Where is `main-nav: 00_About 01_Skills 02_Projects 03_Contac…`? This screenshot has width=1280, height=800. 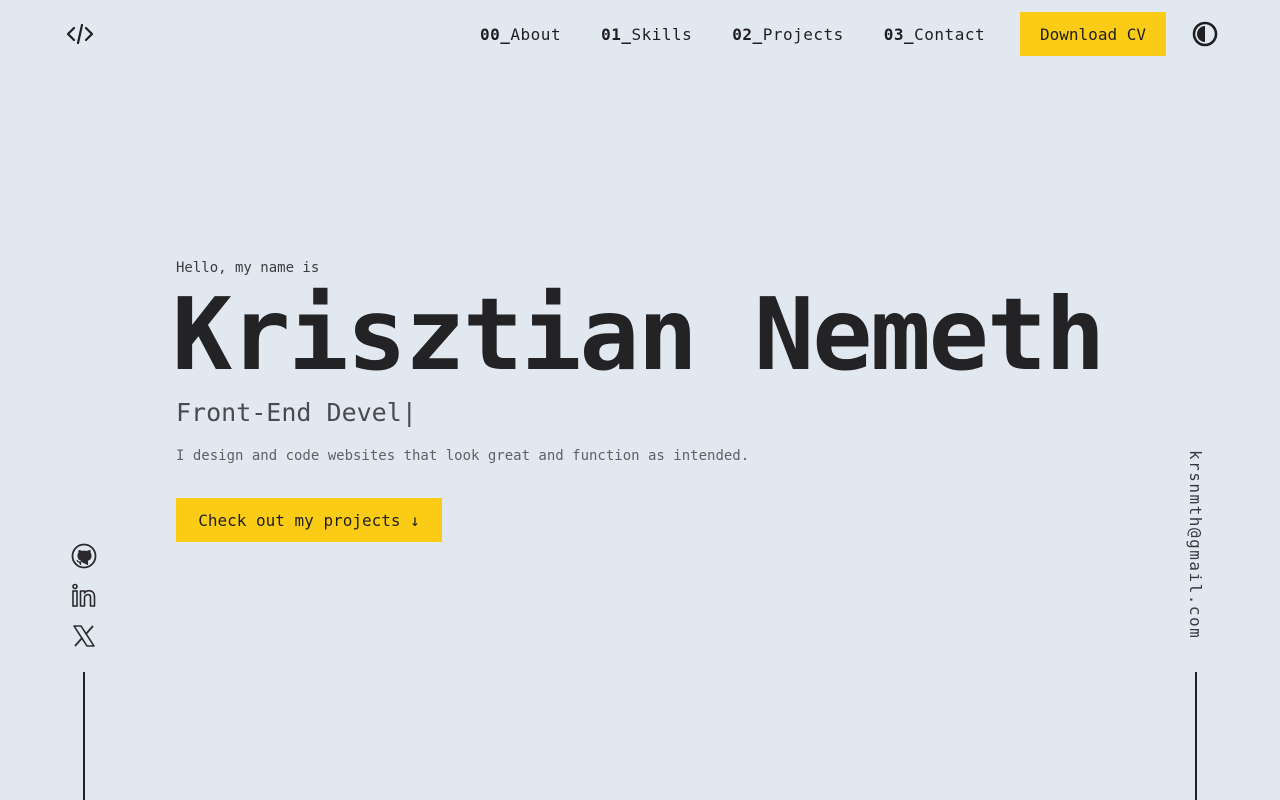 main-nav: 00_About 01_Skills 02_Projects 03_Contac… is located at coordinates (752, 34).